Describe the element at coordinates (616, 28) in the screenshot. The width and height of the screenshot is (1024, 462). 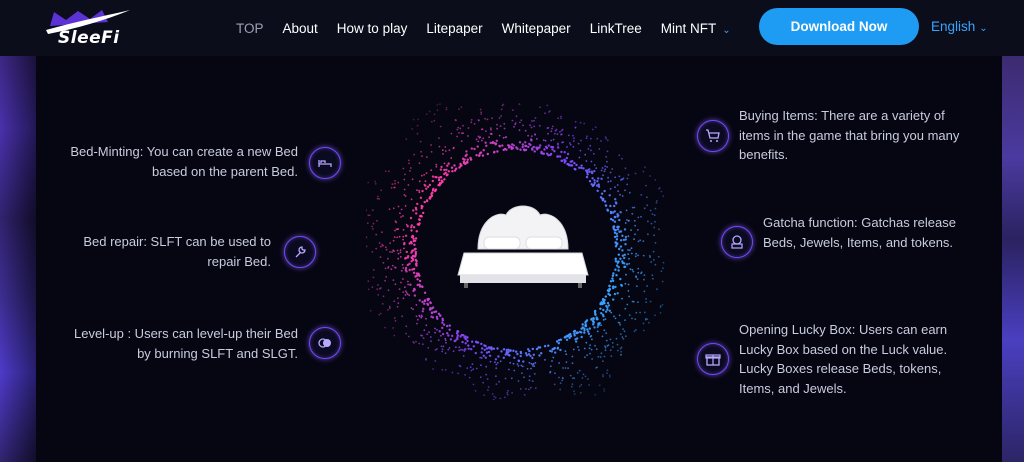
I see `nav-linktree: LinkTree` at that location.